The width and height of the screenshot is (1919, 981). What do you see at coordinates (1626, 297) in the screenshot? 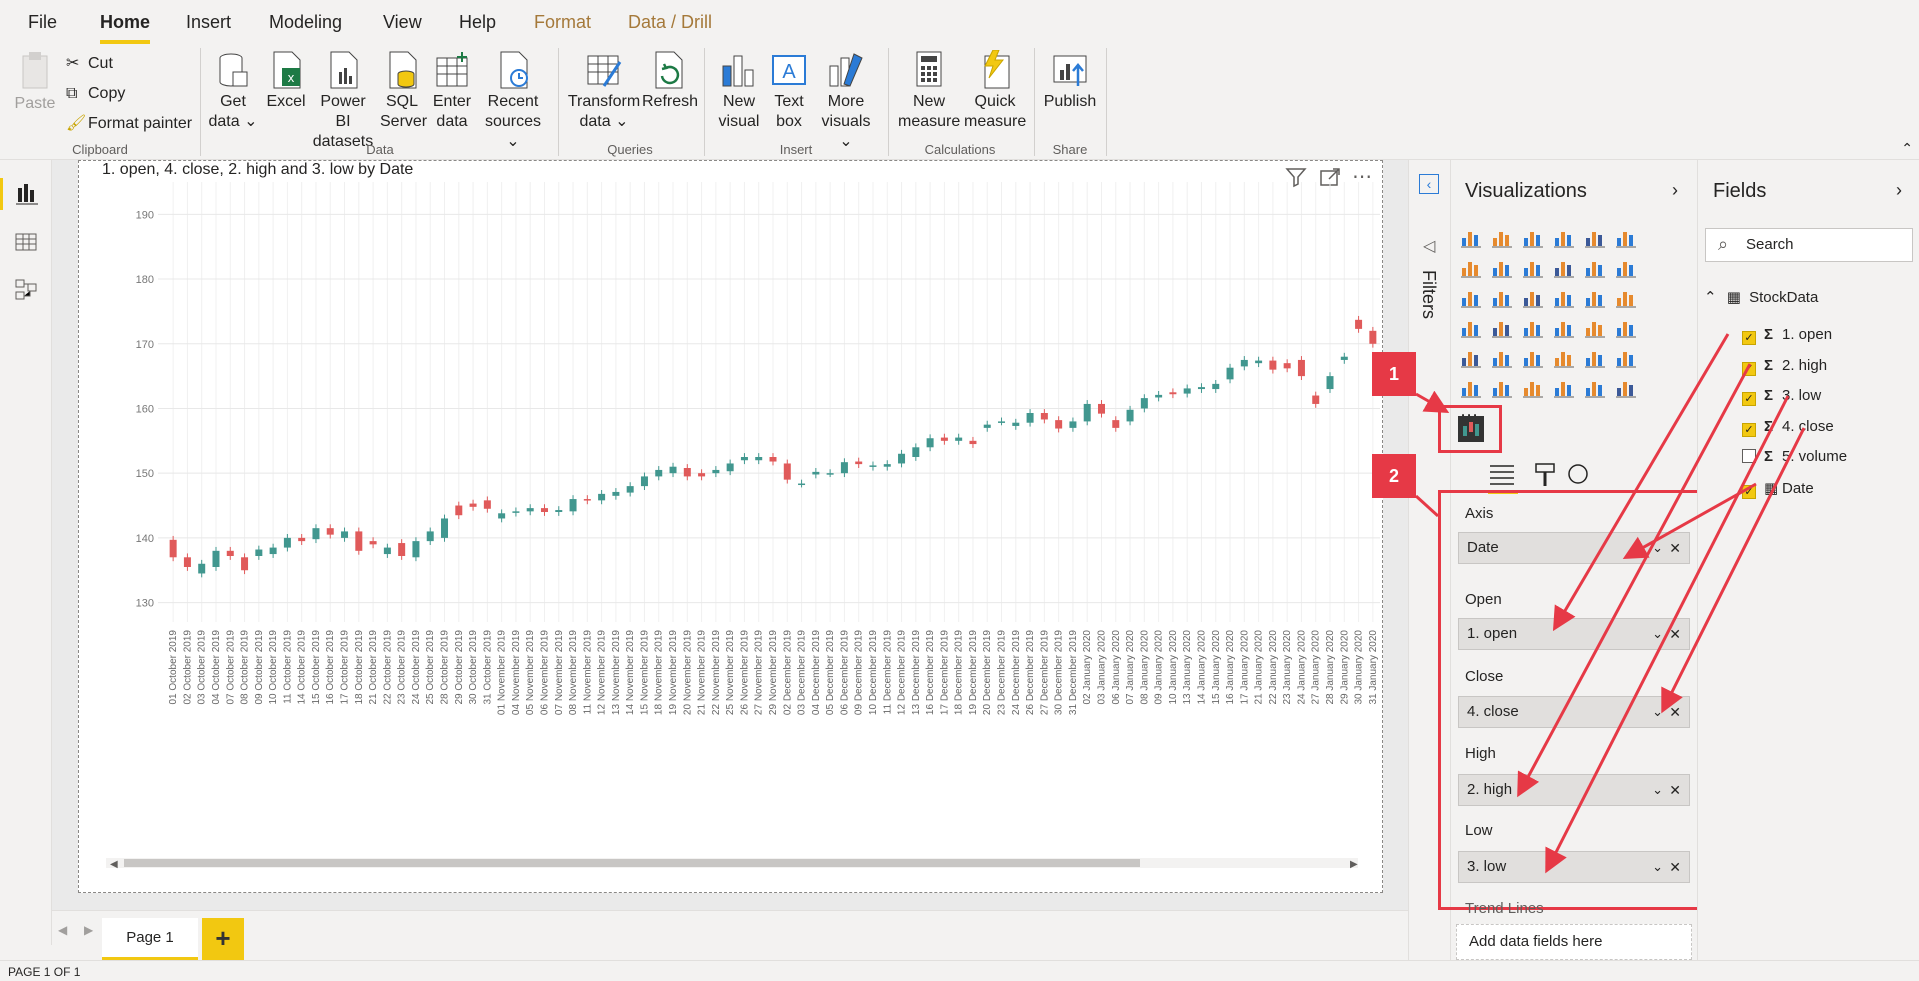
I see `treemap-visual-icon` at bounding box center [1626, 297].